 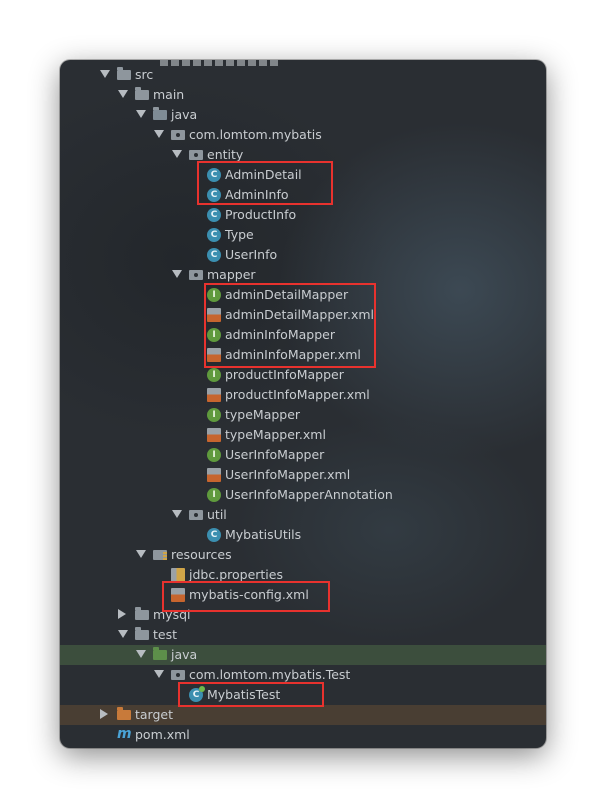 What do you see at coordinates (270, 674) in the screenshot?
I see `tree-row-label: com.lomtom.mybatis.Test` at bounding box center [270, 674].